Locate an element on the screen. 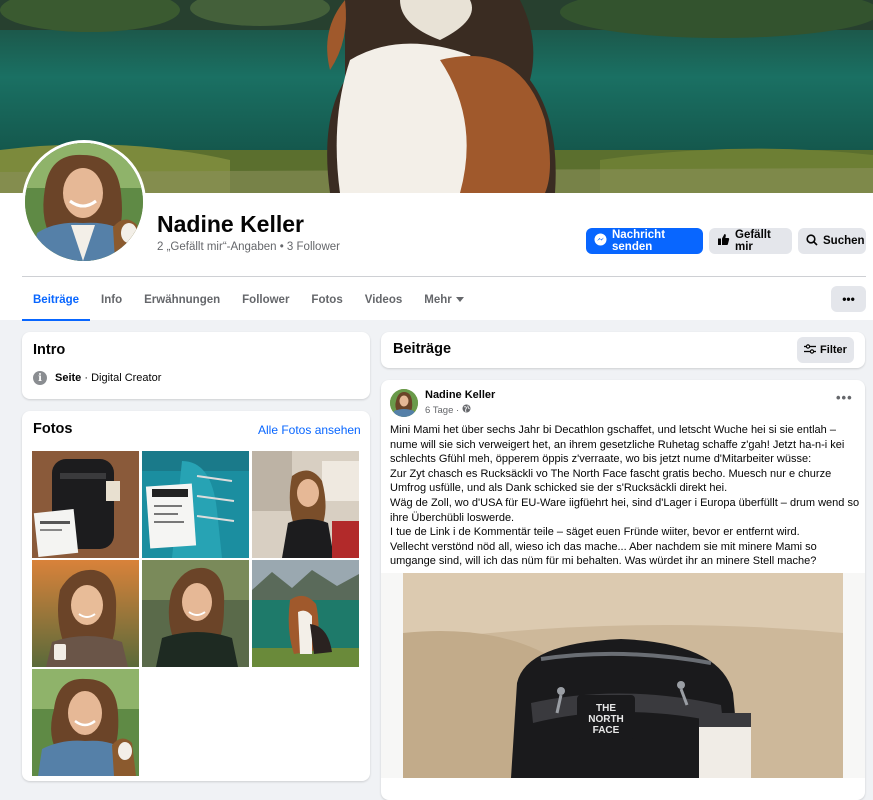  info-icon: i is located at coordinates (40, 378).